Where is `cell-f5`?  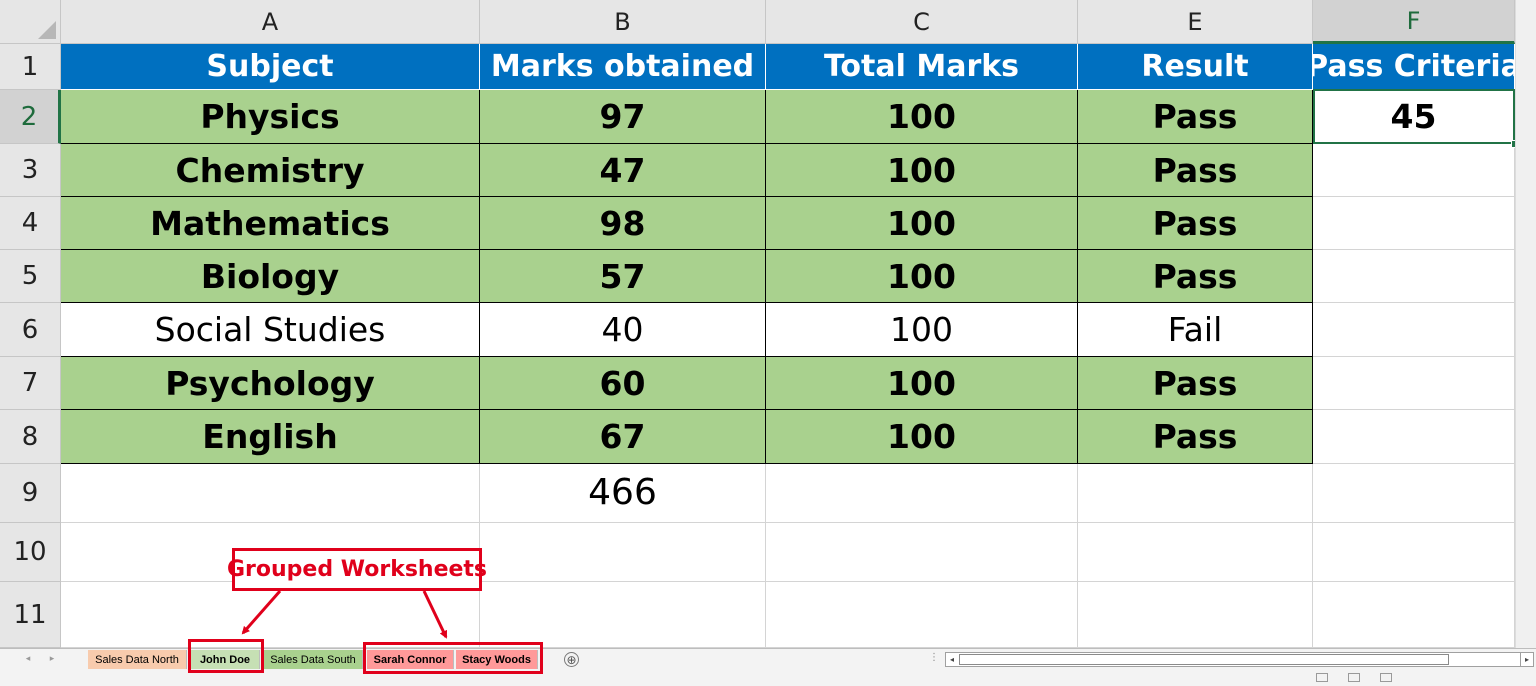
cell-f5 is located at coordinates (1414, 276).